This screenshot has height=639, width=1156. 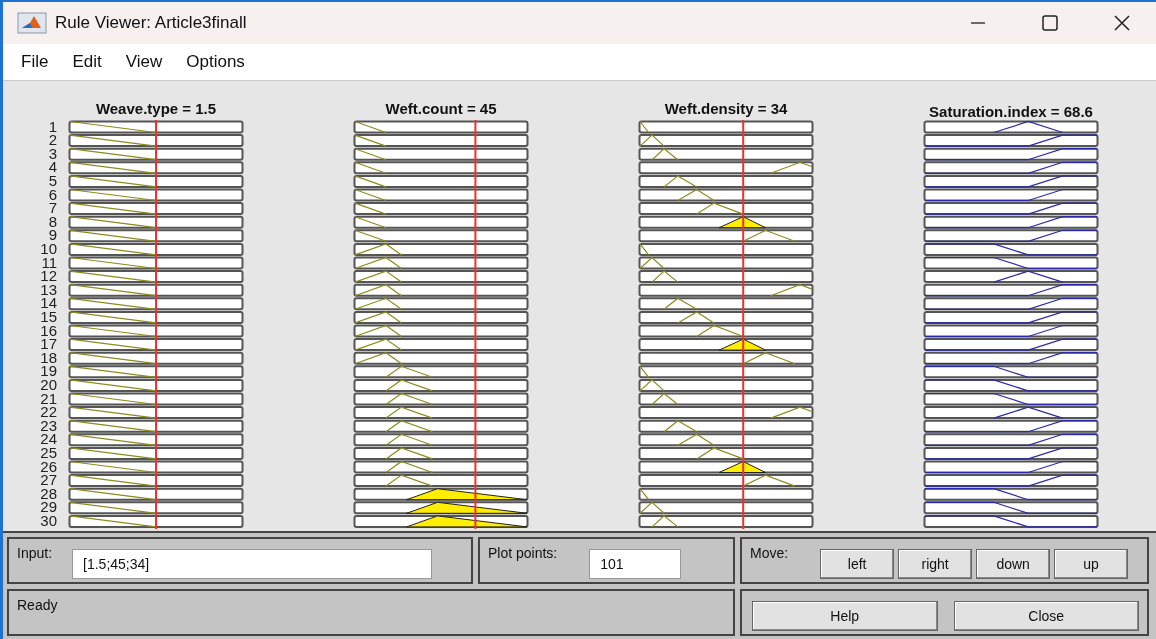 I want to click on input-label: Input:, so click(x=35, y=553).